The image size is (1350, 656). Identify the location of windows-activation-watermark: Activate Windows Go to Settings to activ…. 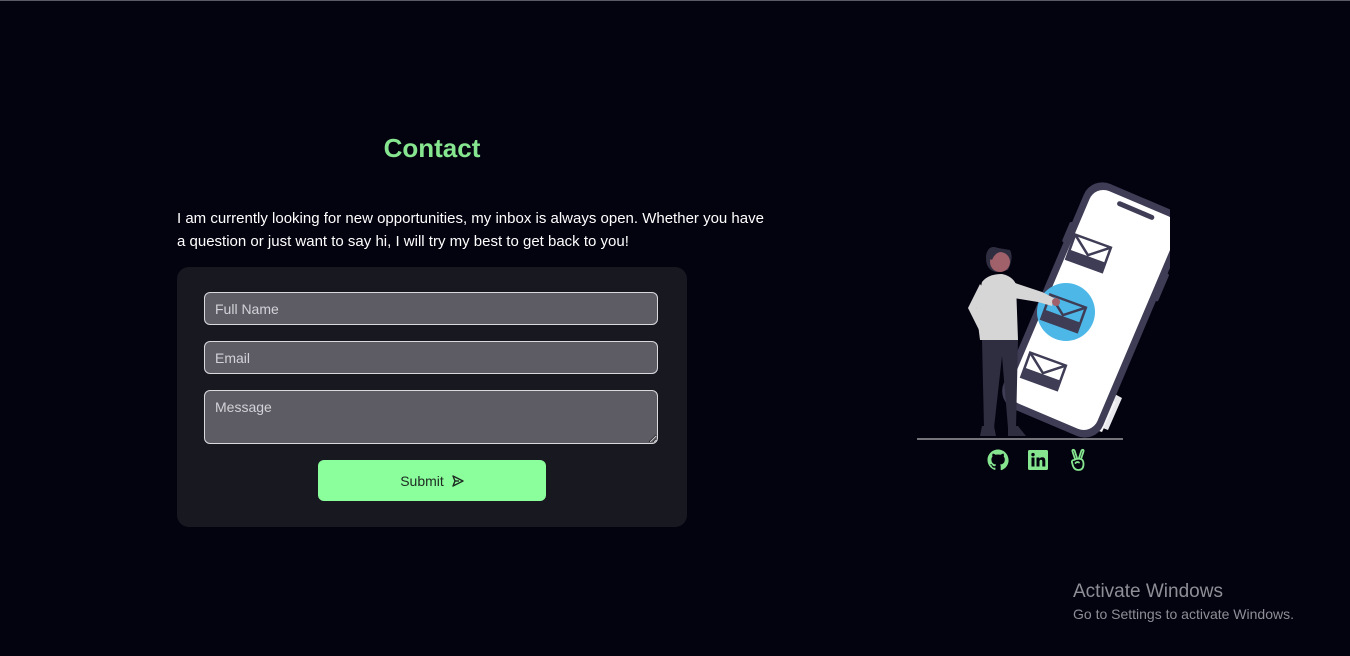
(1183, 602).